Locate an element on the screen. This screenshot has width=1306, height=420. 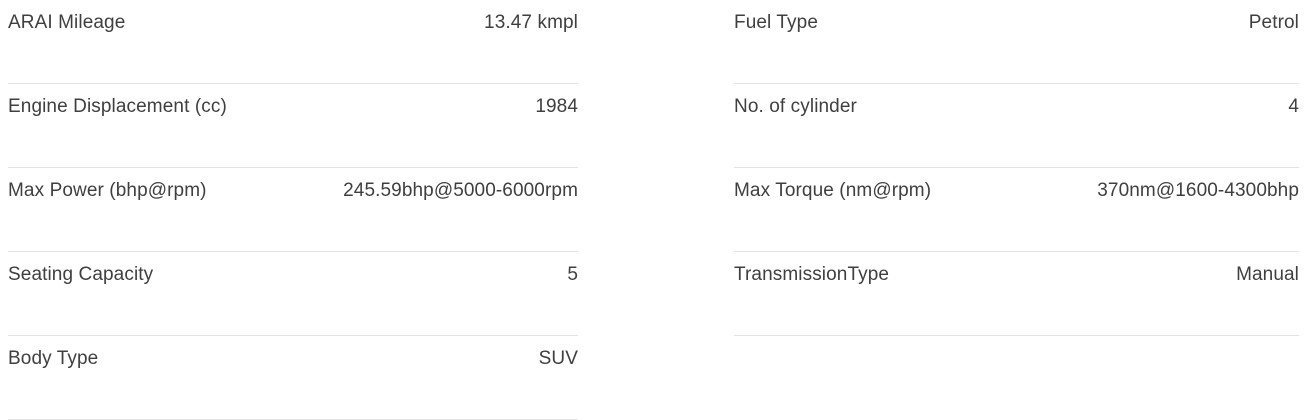
spec-row-body-type: Body Type SUV is located at coordinates (293, 378).